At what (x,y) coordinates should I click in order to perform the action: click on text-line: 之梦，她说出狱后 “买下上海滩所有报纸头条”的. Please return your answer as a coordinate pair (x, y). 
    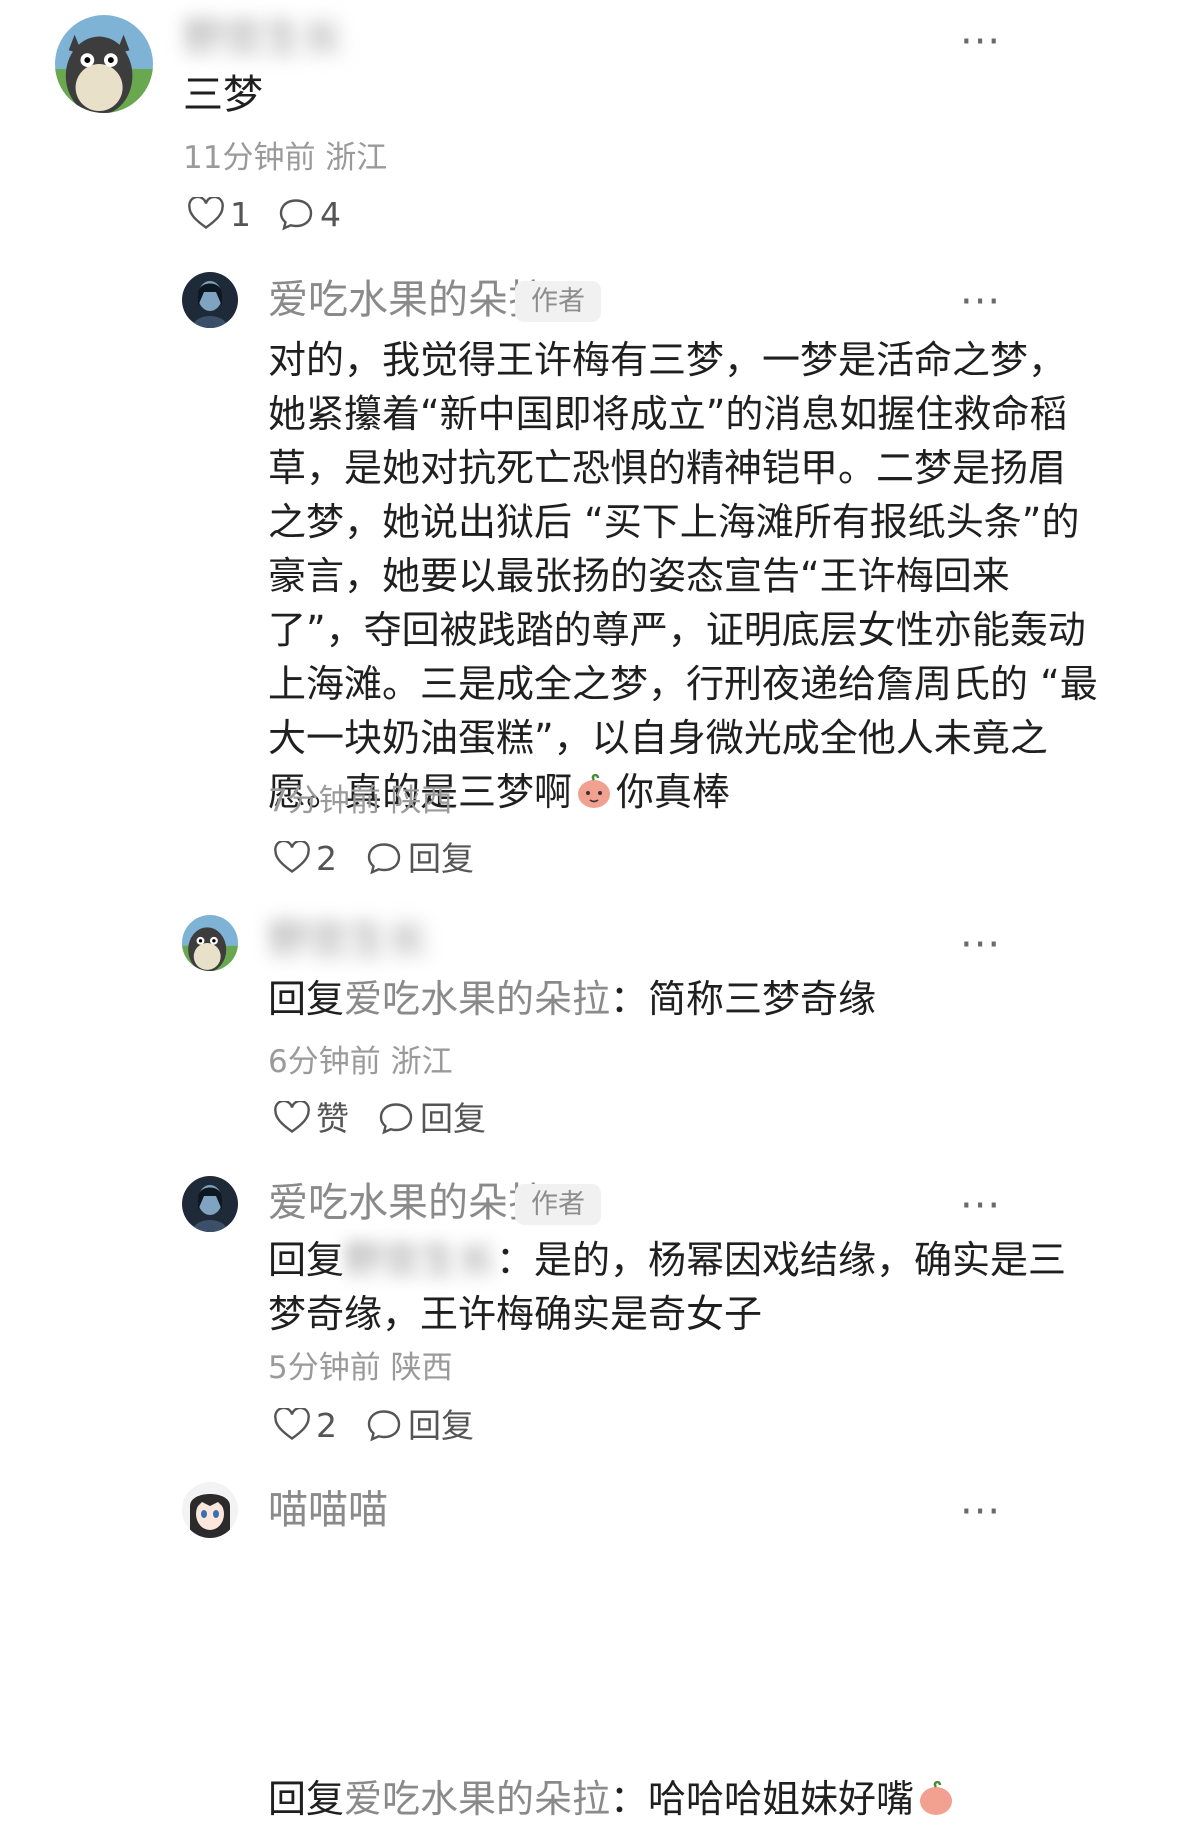
    Looking at the image, I should click on (674, 522).